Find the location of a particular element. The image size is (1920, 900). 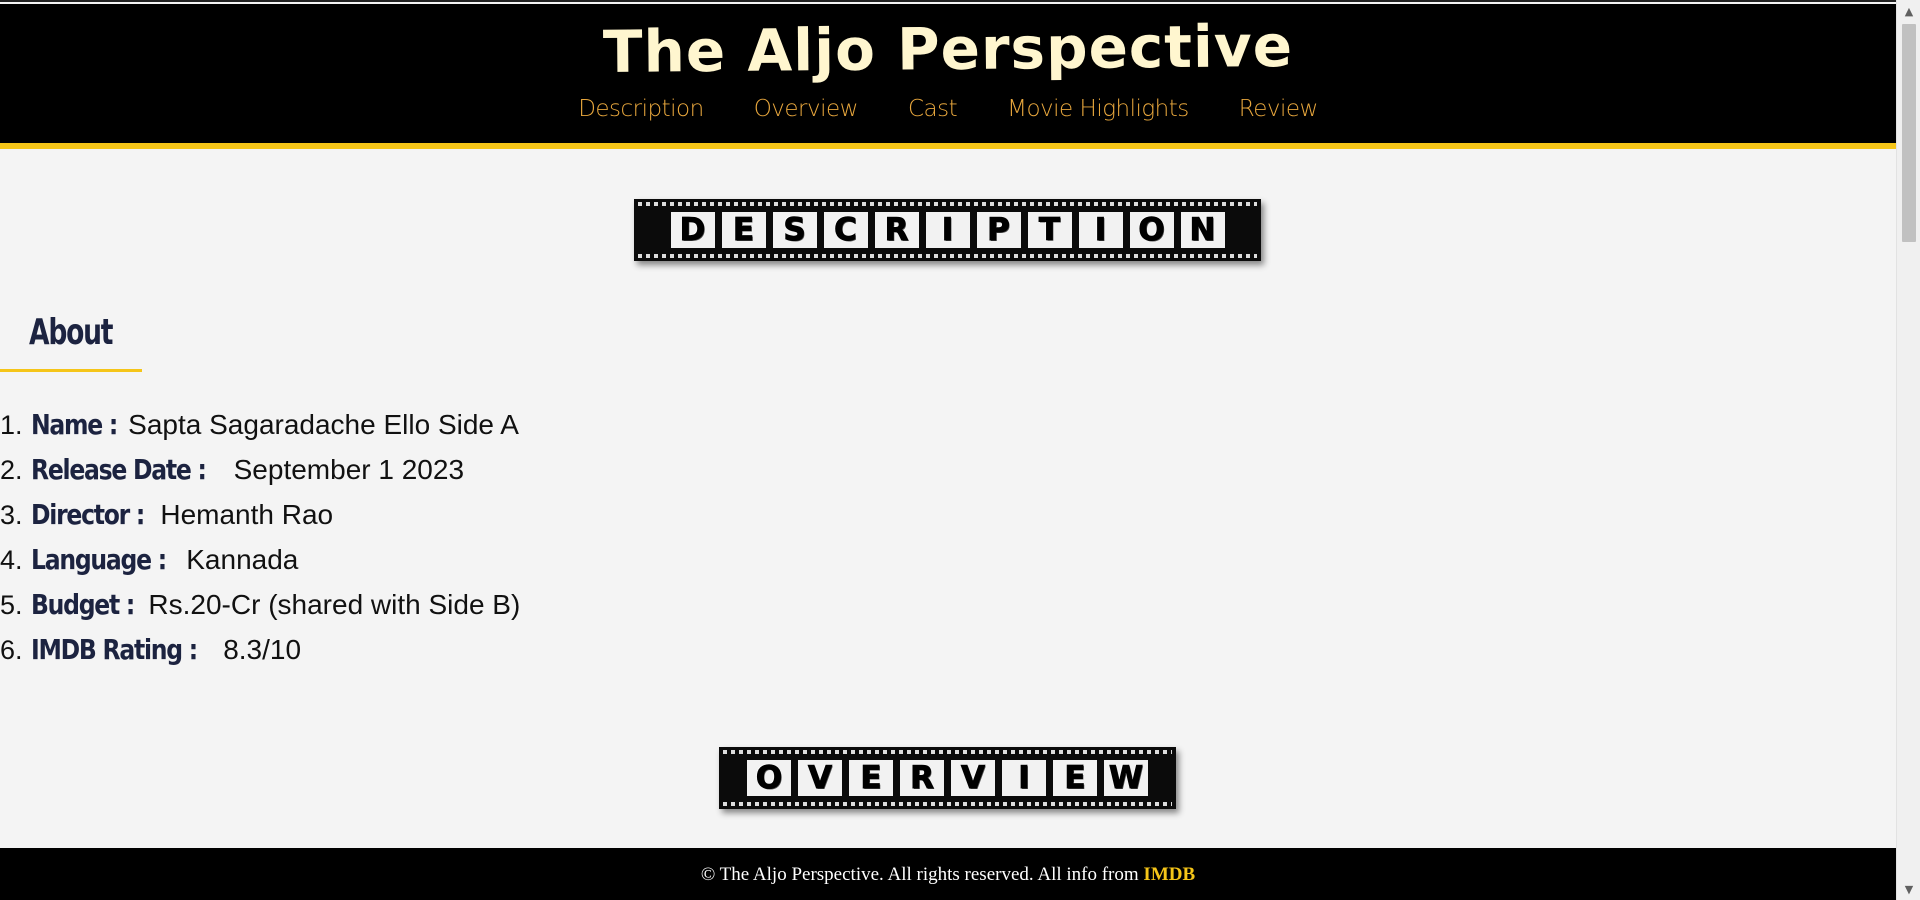

description-letter-tile: E is located at coordinates (743, 230).